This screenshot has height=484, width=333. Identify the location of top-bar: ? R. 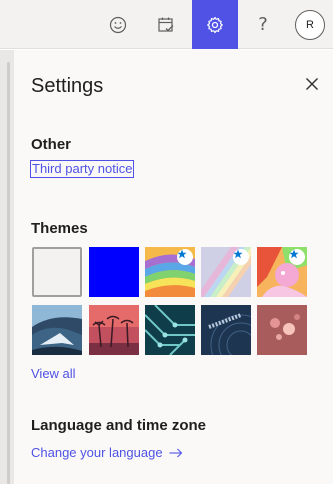
(166, 24).